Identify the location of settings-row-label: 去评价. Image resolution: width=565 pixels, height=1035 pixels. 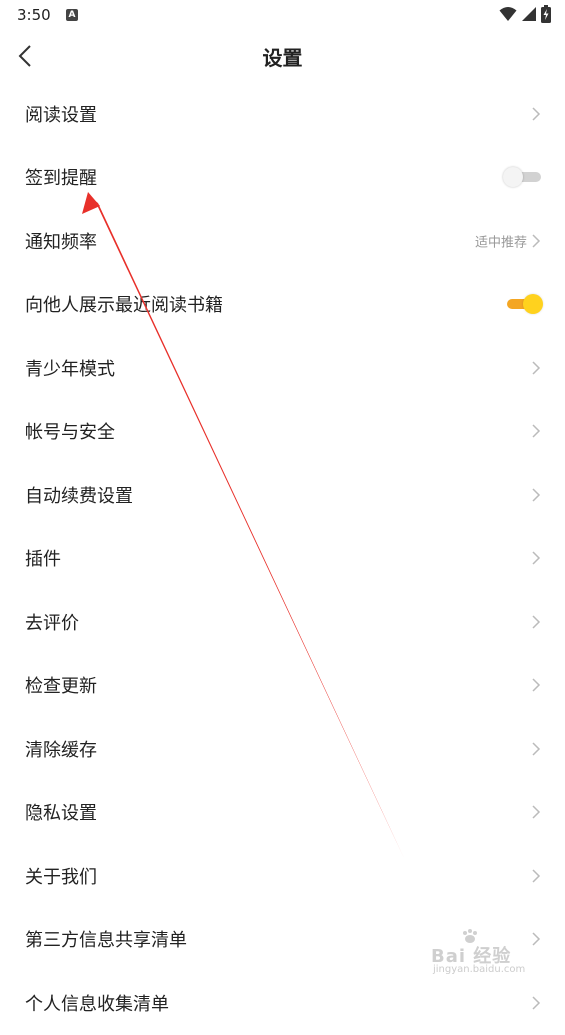
(52, 623).